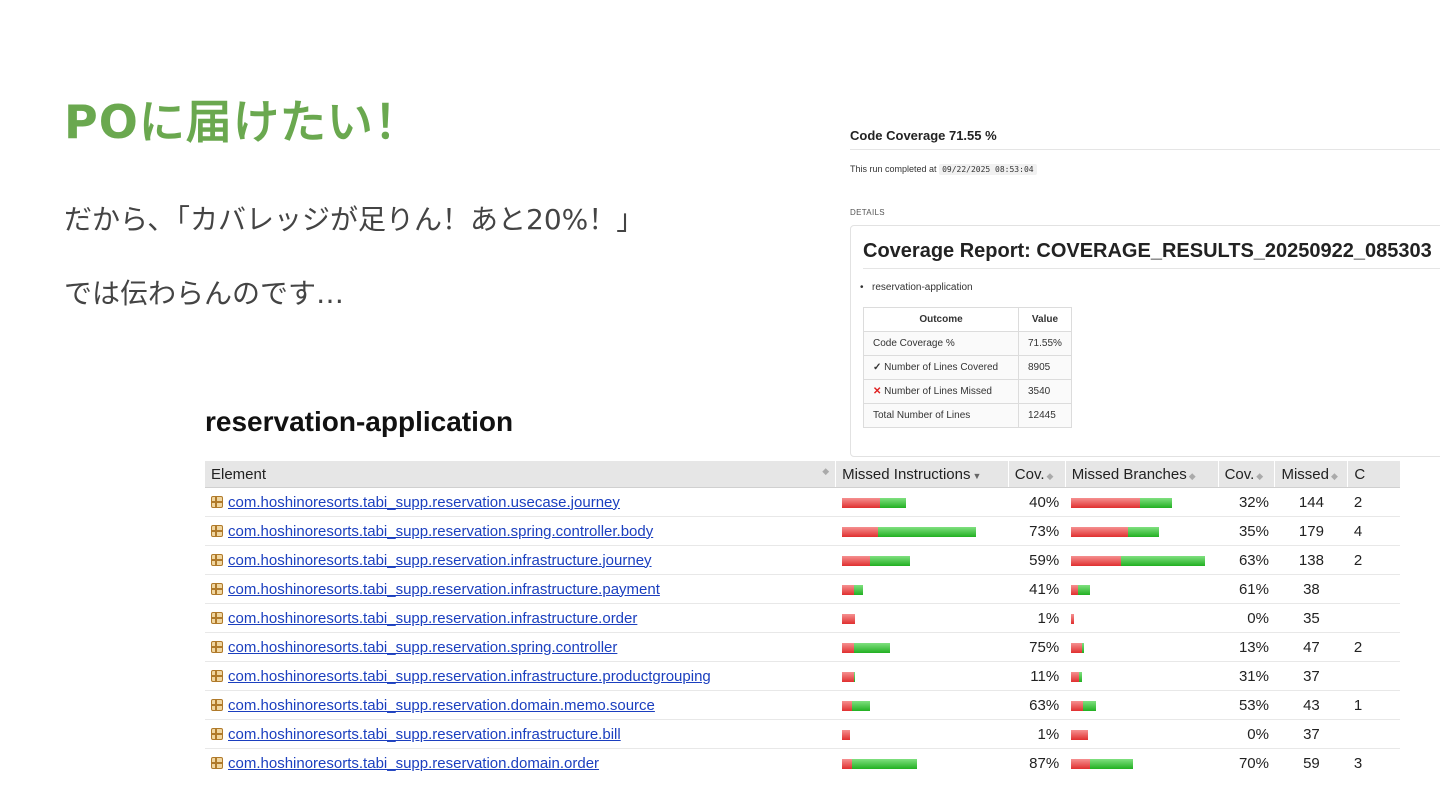 The width and height of the screenshot is (1440, 810). What do you see at coordinates (1141, 474) in the screenshot?
I see `missed-branches-header: Missed Branches ◆` at bounding box center [1141, 474].